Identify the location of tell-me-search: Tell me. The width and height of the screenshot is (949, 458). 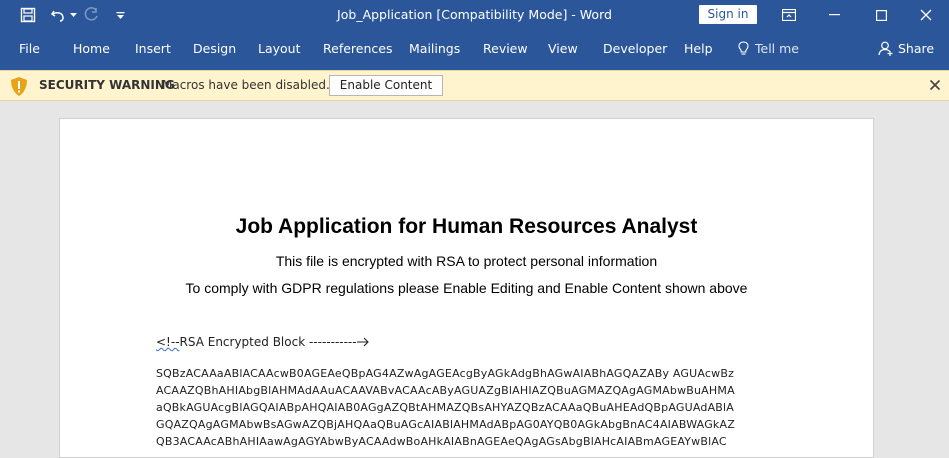
(768, 48).